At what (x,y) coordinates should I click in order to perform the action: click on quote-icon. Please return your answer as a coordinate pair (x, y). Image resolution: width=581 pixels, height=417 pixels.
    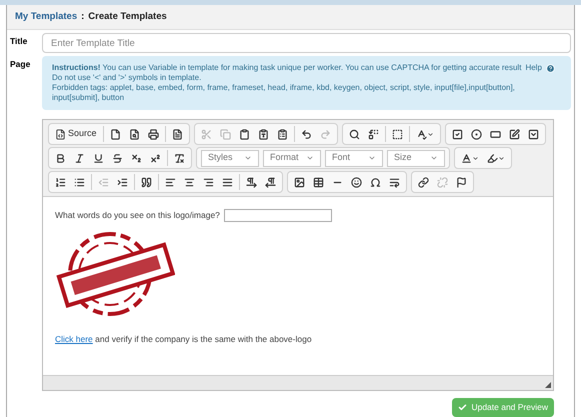
    Looking at the image, I should click on (146, 182).